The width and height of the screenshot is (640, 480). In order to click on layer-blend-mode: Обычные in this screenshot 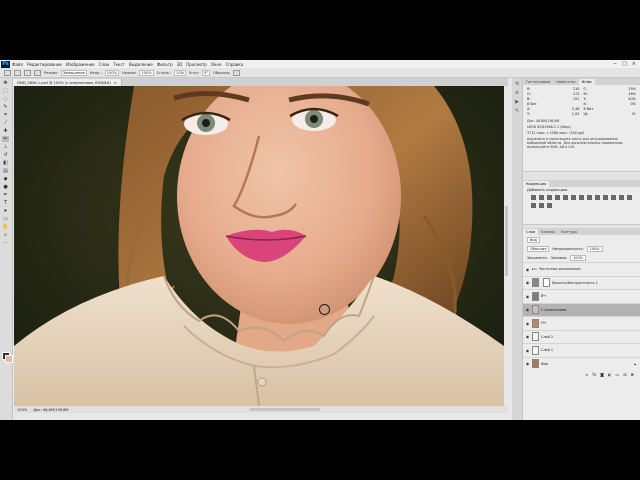, I will do `click(538, 248)`.